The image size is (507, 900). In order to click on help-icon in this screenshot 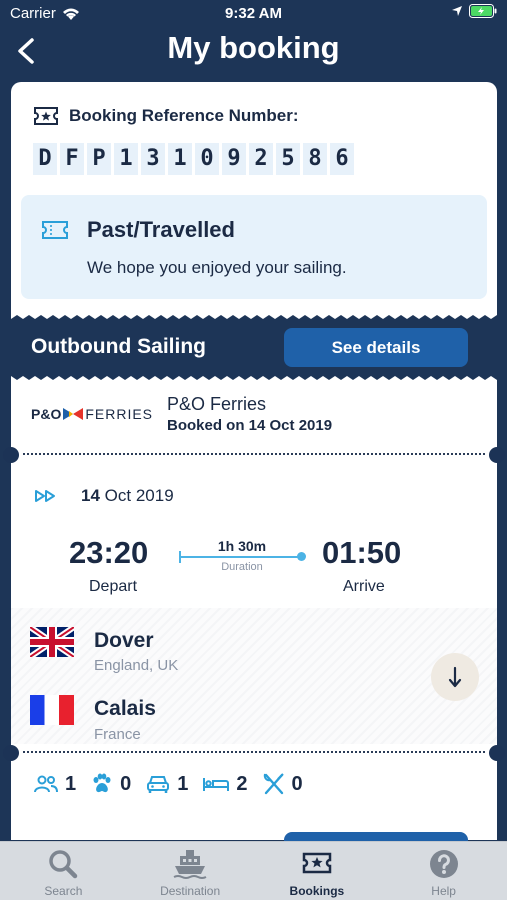, I will do `click(443, 864)`.